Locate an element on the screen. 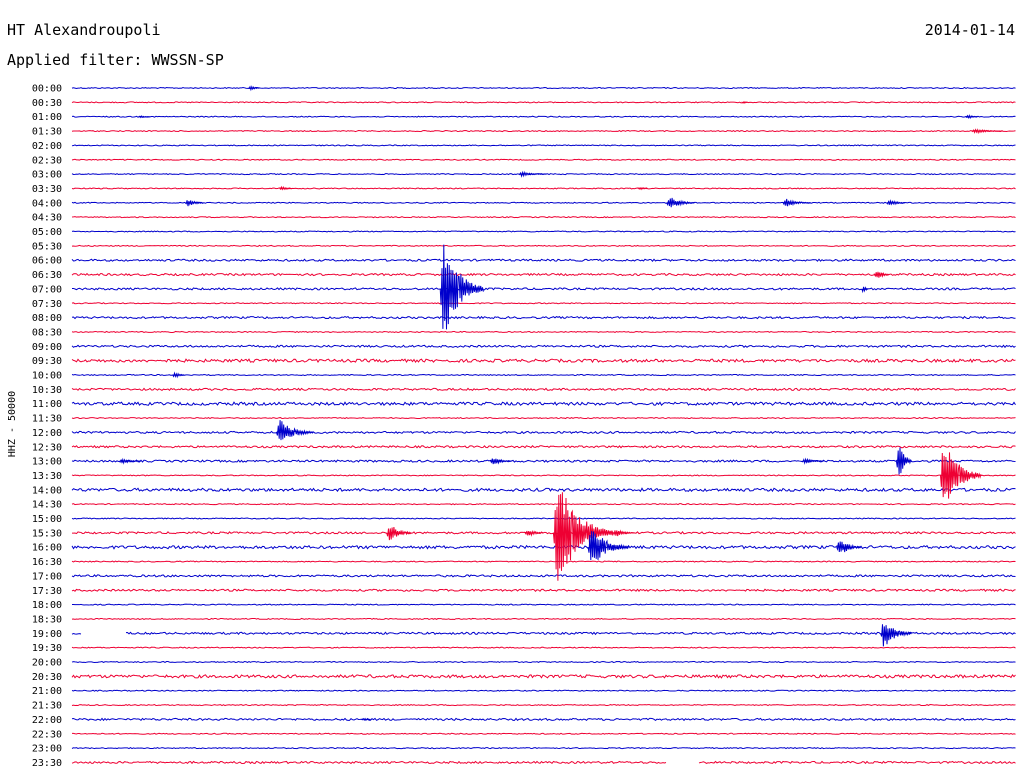 This screenshot has height=780, width=1024. row-time-label: 05:00 is located at coordinates (47, 232).